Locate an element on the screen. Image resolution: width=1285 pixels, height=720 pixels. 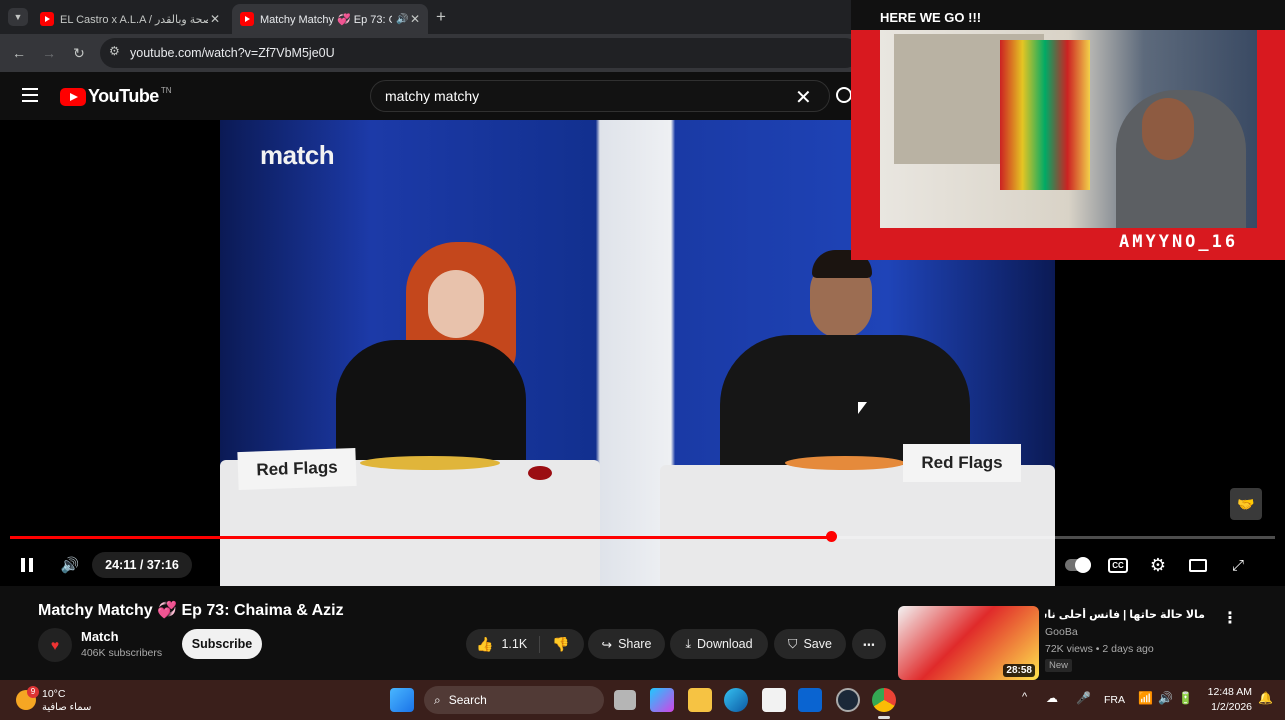
onedrive-icon: ☁ is located at coordinates (1052, 698).